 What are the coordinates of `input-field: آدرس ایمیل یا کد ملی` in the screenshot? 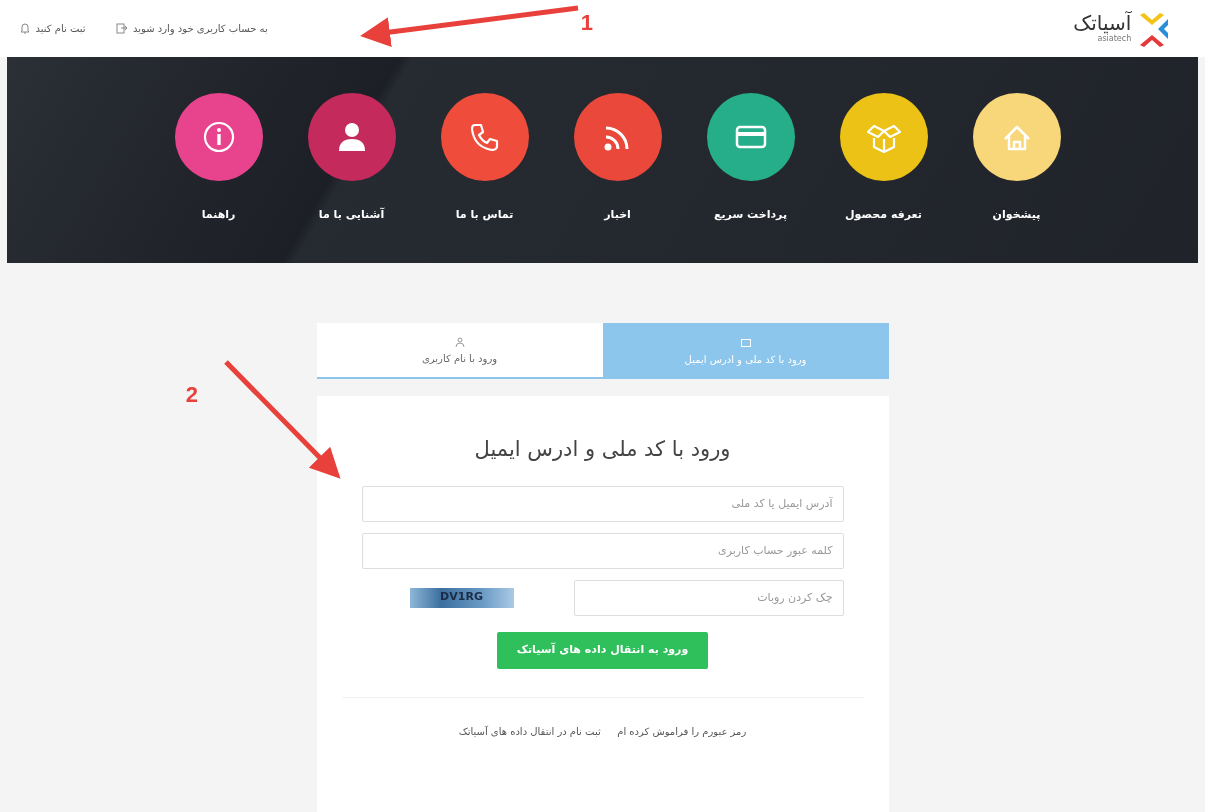 It's located at (602, 503).